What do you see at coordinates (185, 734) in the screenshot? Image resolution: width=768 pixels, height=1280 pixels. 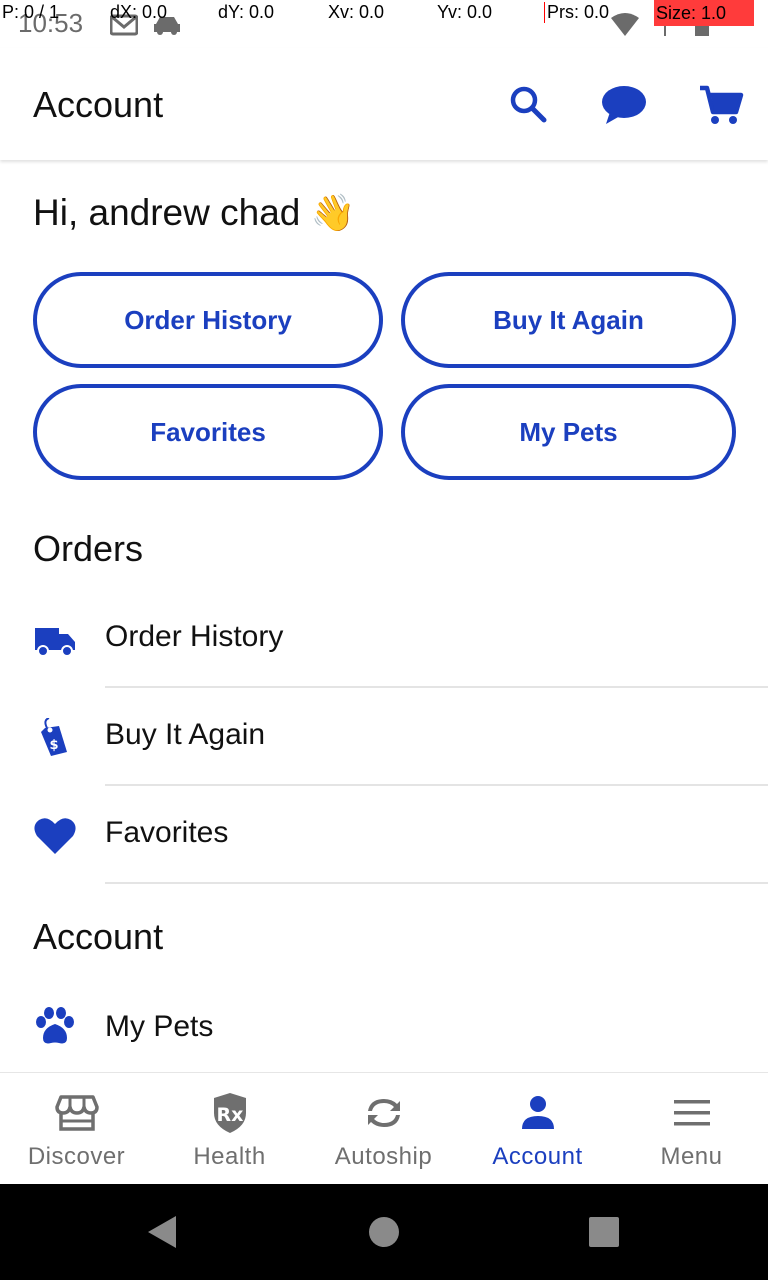 I see `list-item-label: Buy It Again` at bounding box center [185, 734].